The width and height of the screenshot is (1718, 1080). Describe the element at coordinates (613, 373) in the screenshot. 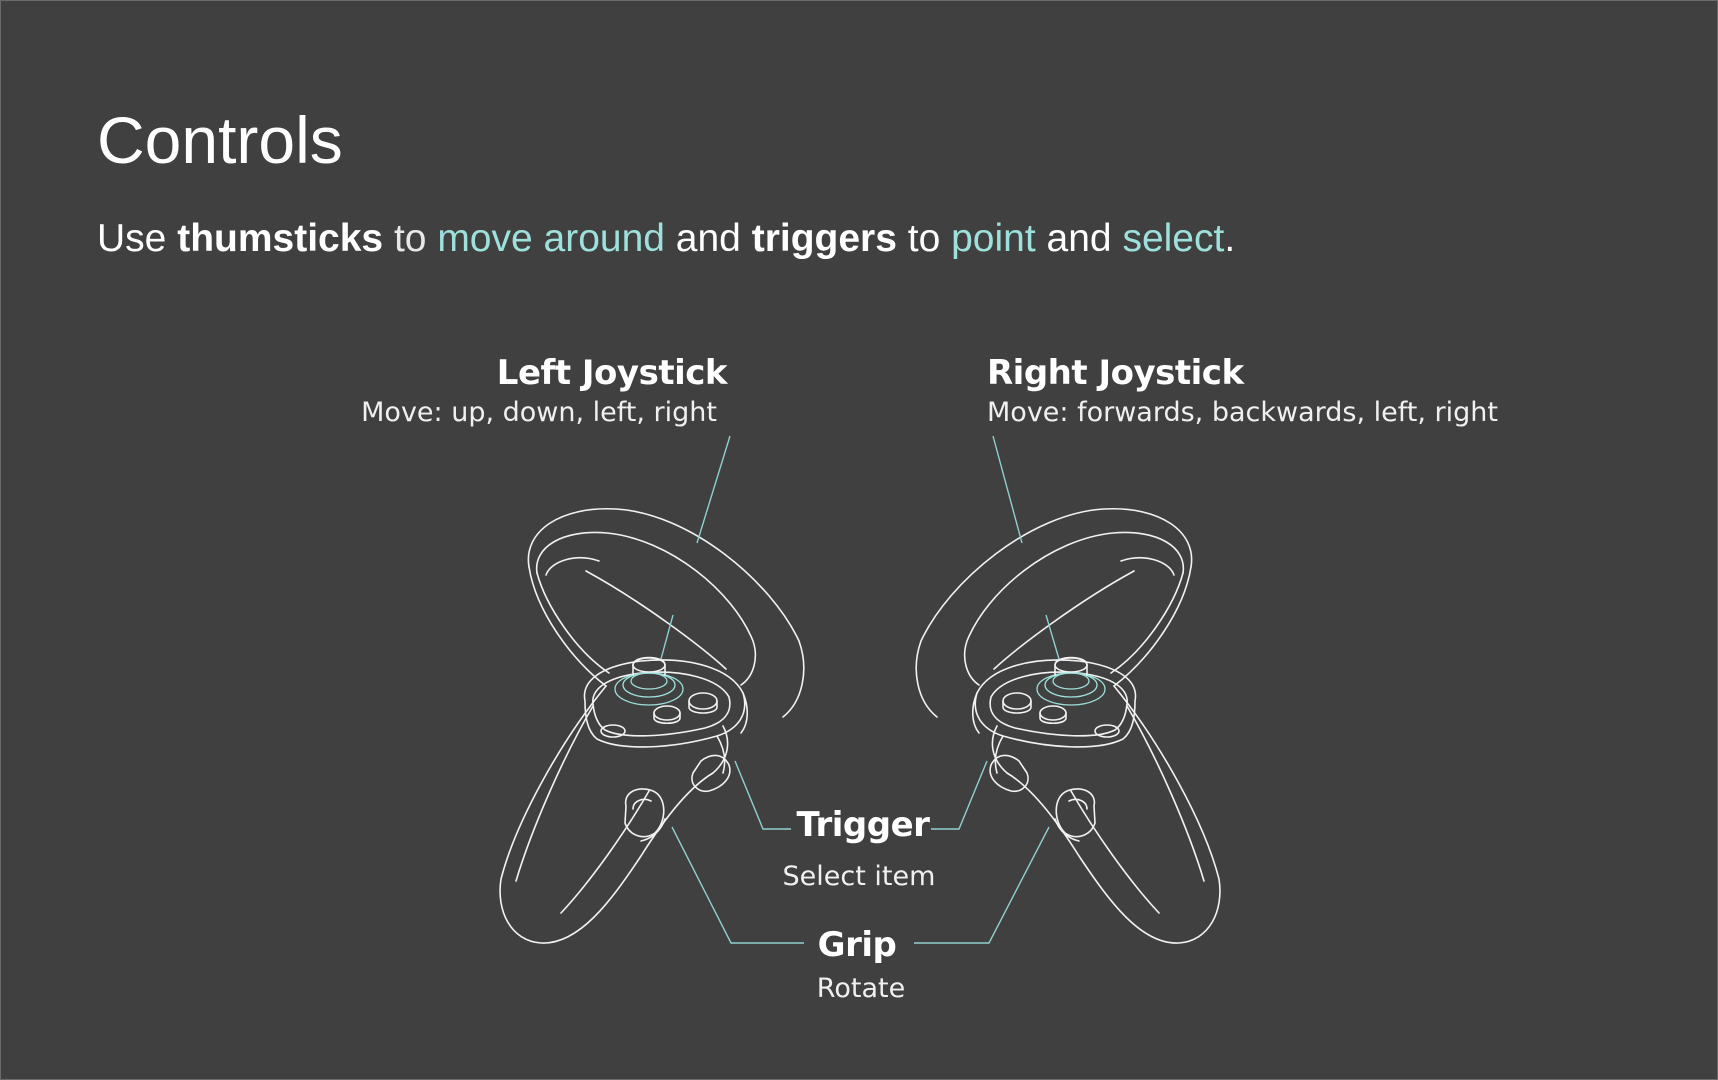

I see `left-joystick-title: Left Joystick` at that location.